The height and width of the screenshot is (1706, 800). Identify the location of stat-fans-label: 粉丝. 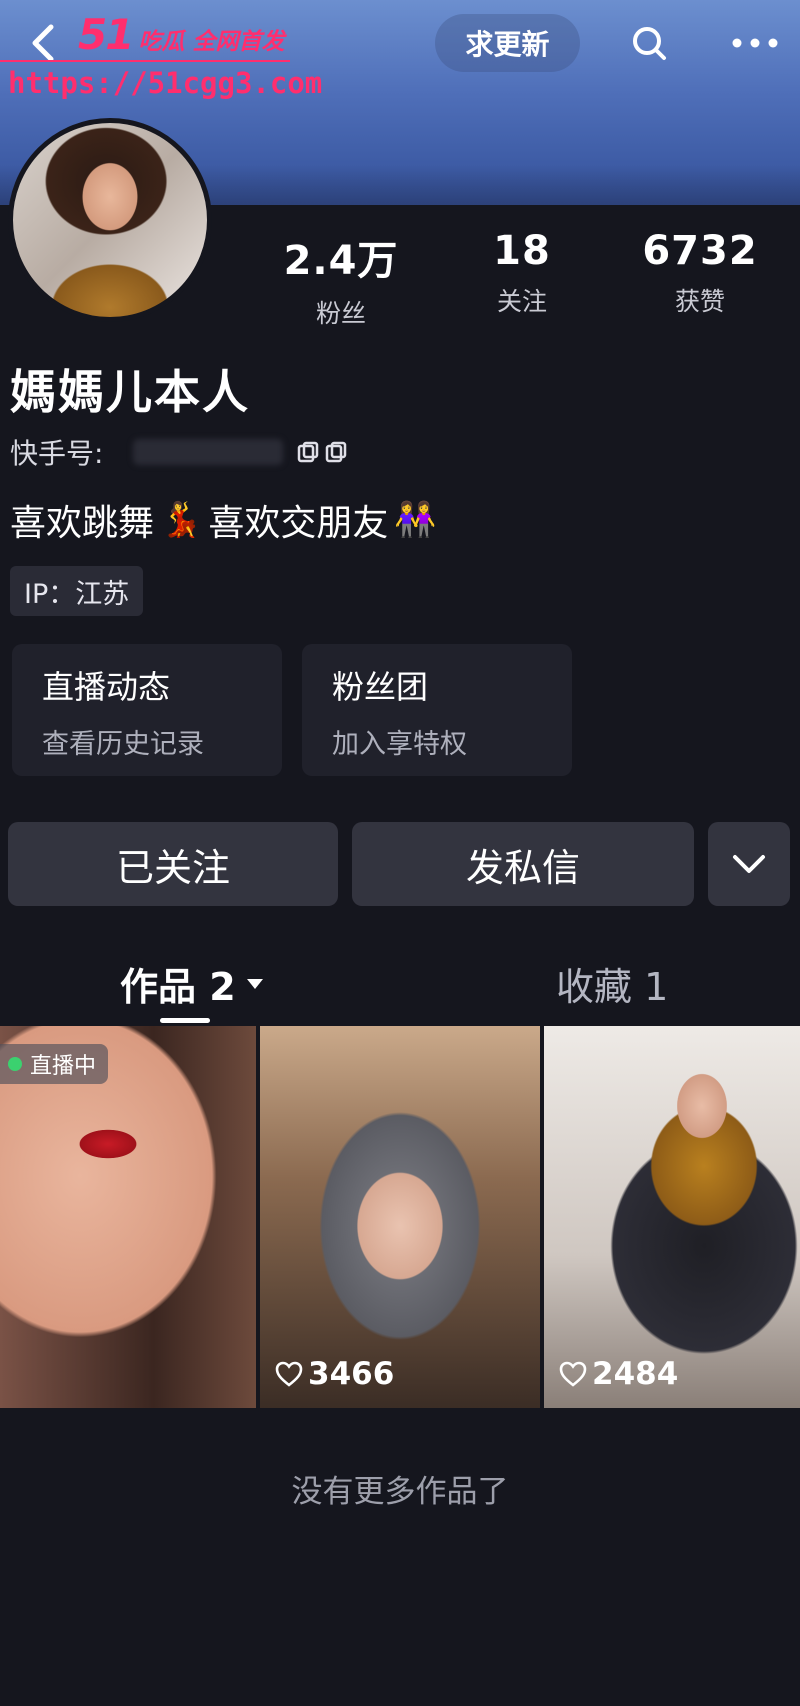
(340, 313).